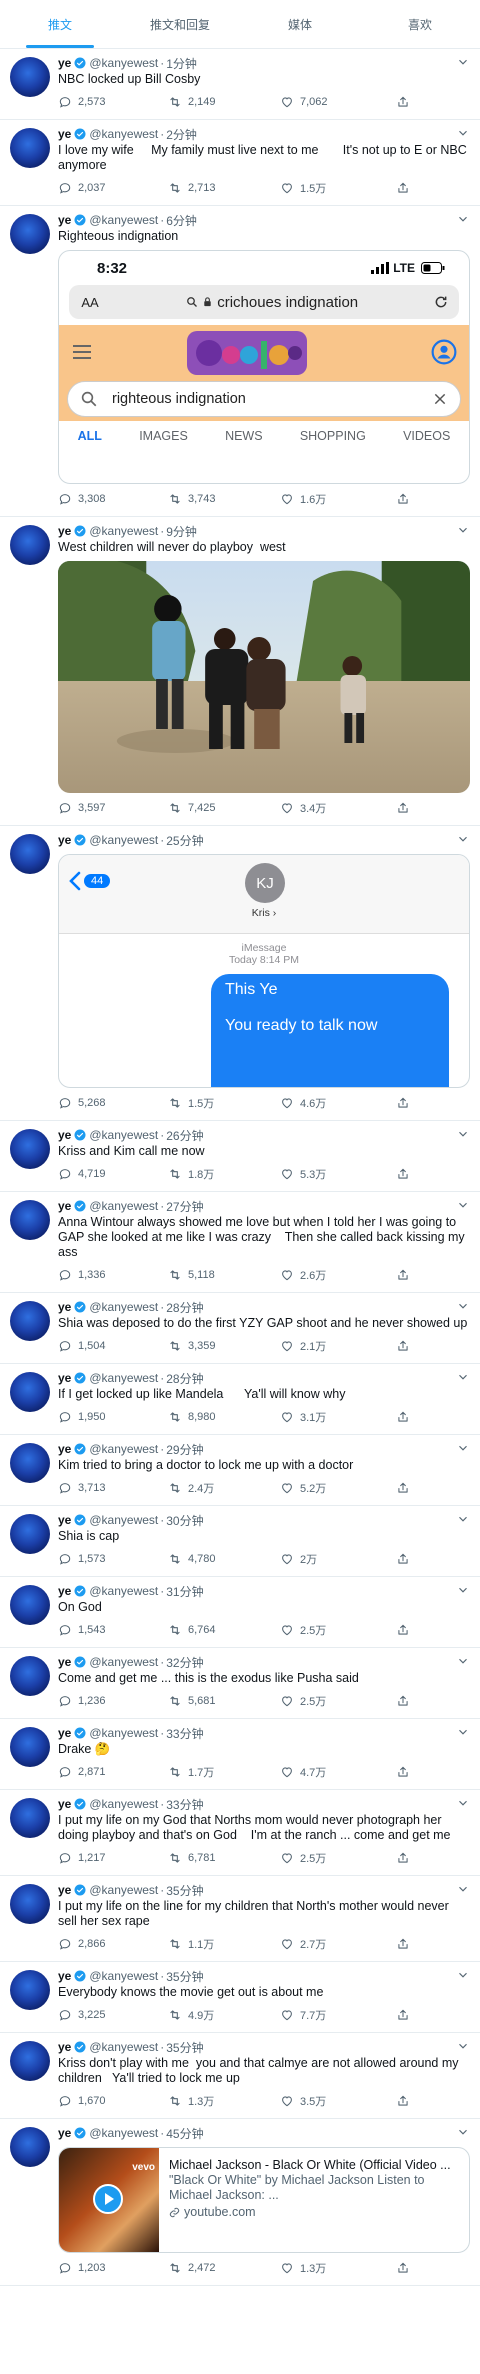 The image size is (480, 2374). Describe the element at coordinates (224, 1174) in the screenshot. I see `retweet-button: 1.8万` at that location.